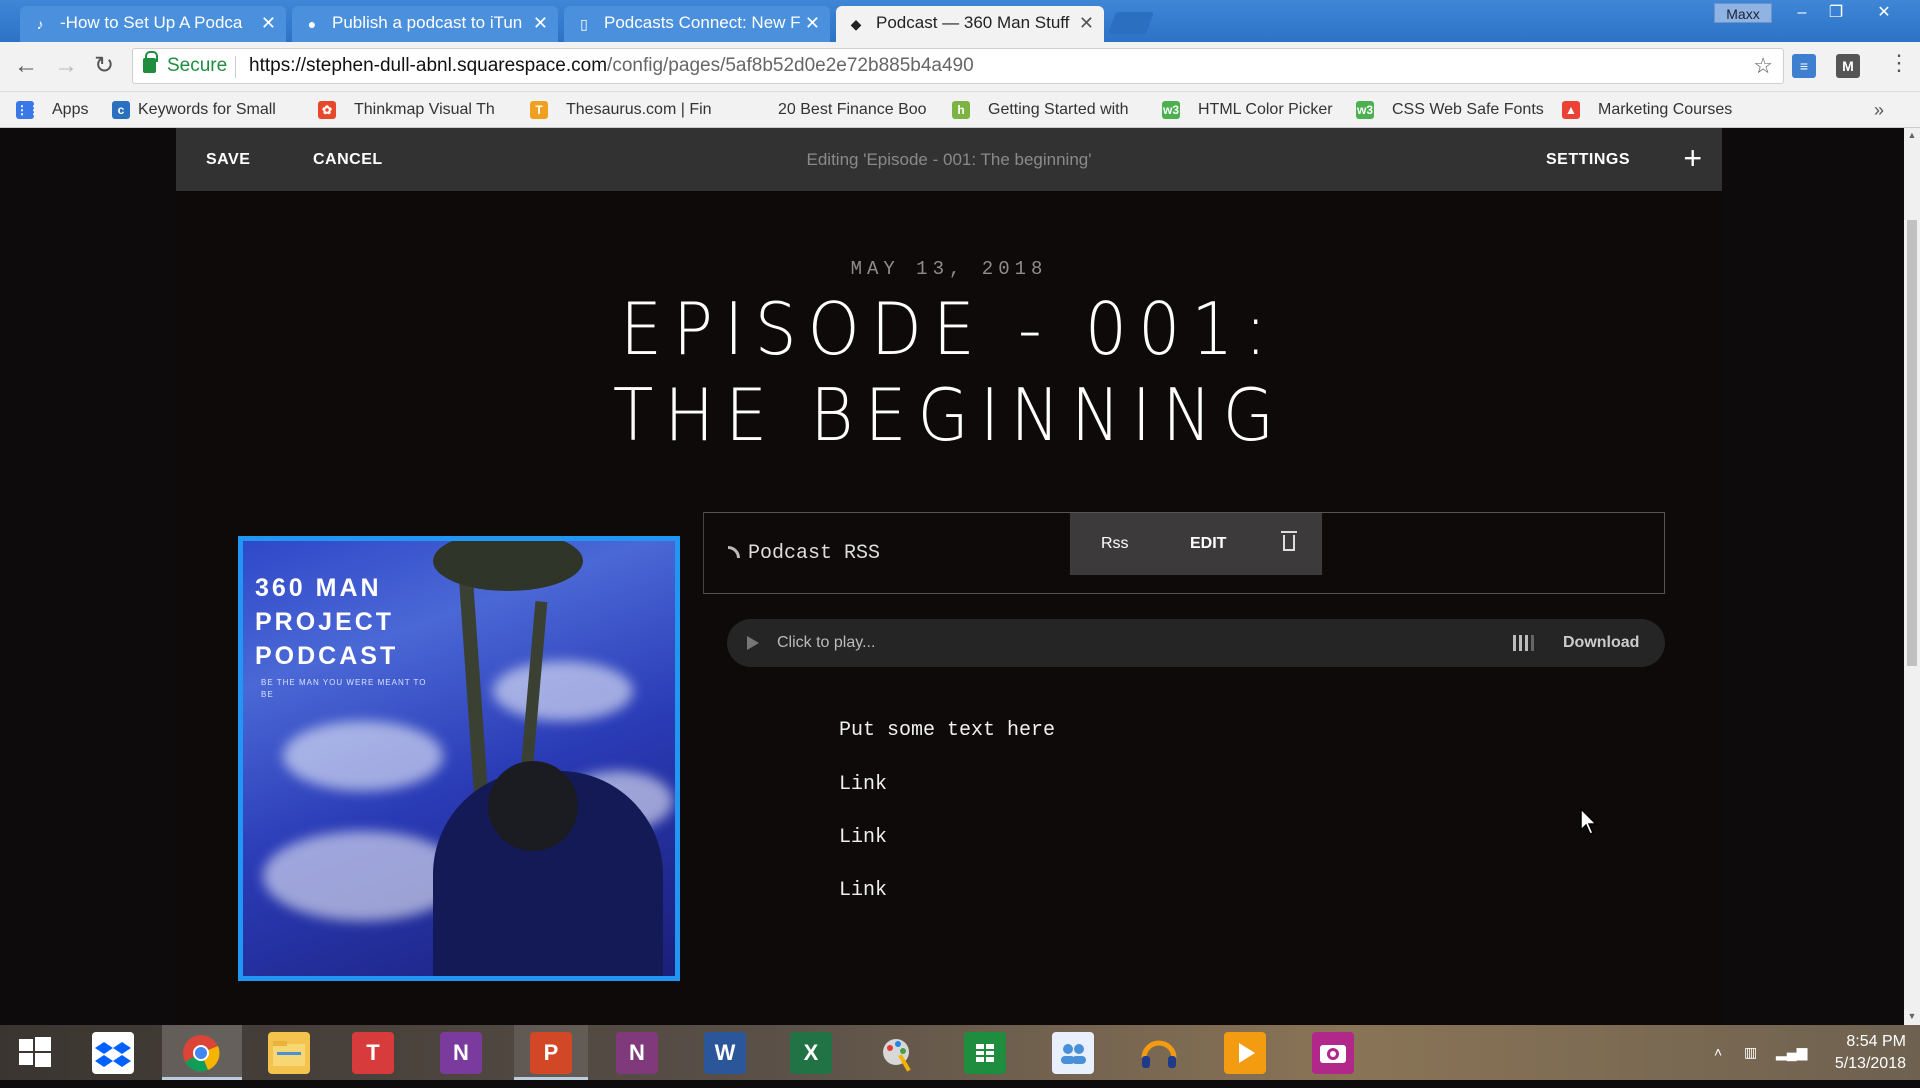 This screenshot has width=1920, height=1088. Describe the element at coordinates (637, 1053) in the screenshot. I see `onenote-2-icon: N` at that location.